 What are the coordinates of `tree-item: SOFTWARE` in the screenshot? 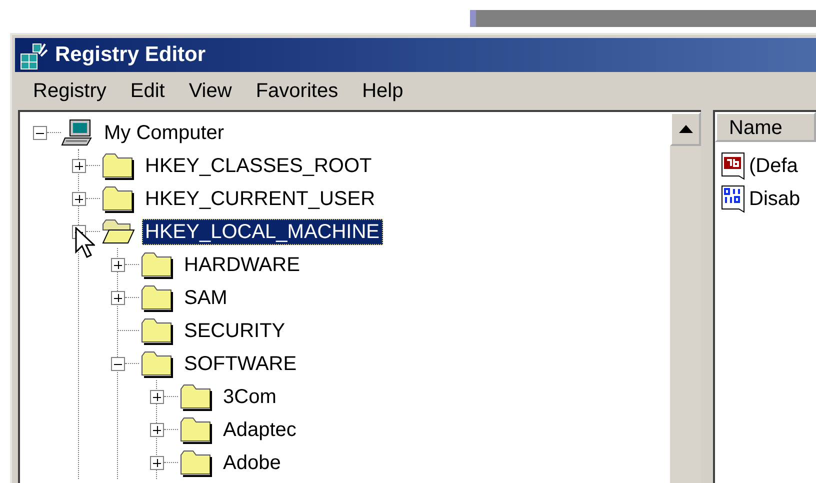 It's located at (240, 363).